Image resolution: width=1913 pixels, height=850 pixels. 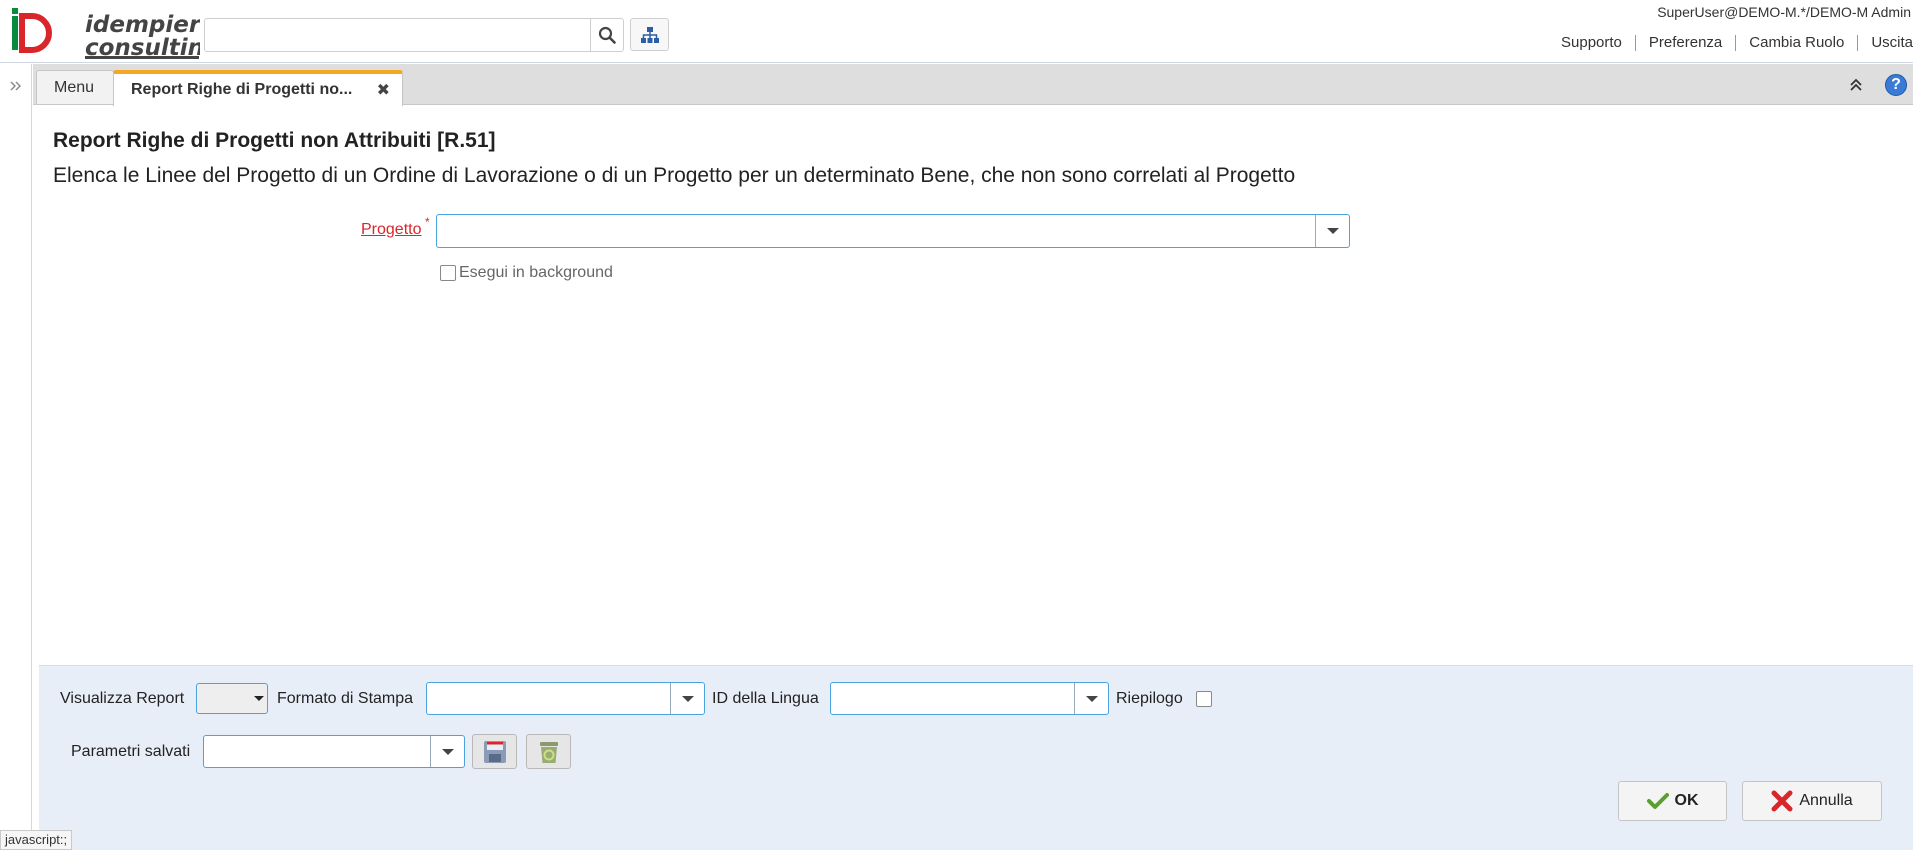 I want to click on summary-label: Riepilogo, so click(x=1149, y=698).